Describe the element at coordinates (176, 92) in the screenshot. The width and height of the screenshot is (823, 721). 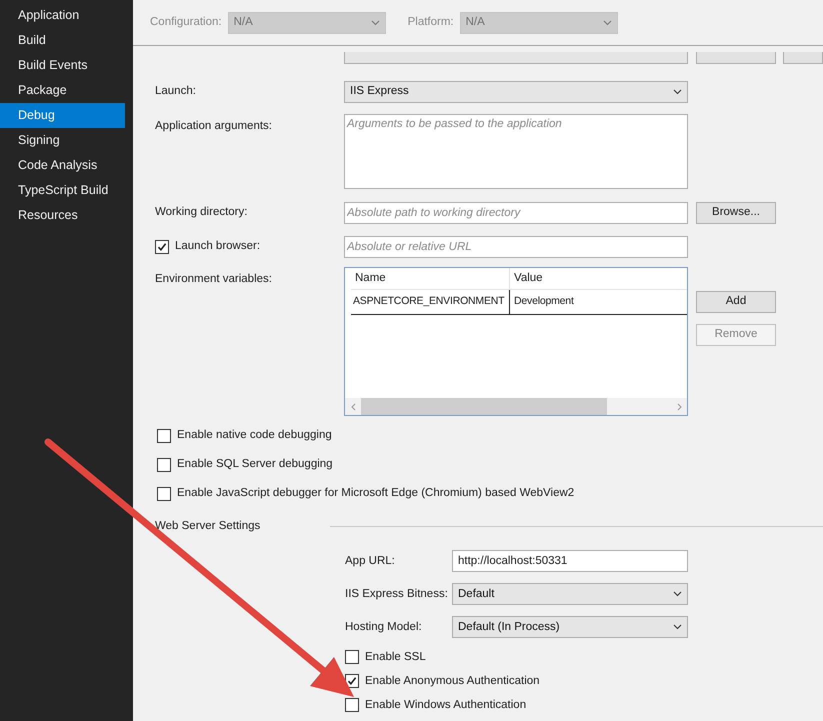
I see `field-label: Launch:` at that location.